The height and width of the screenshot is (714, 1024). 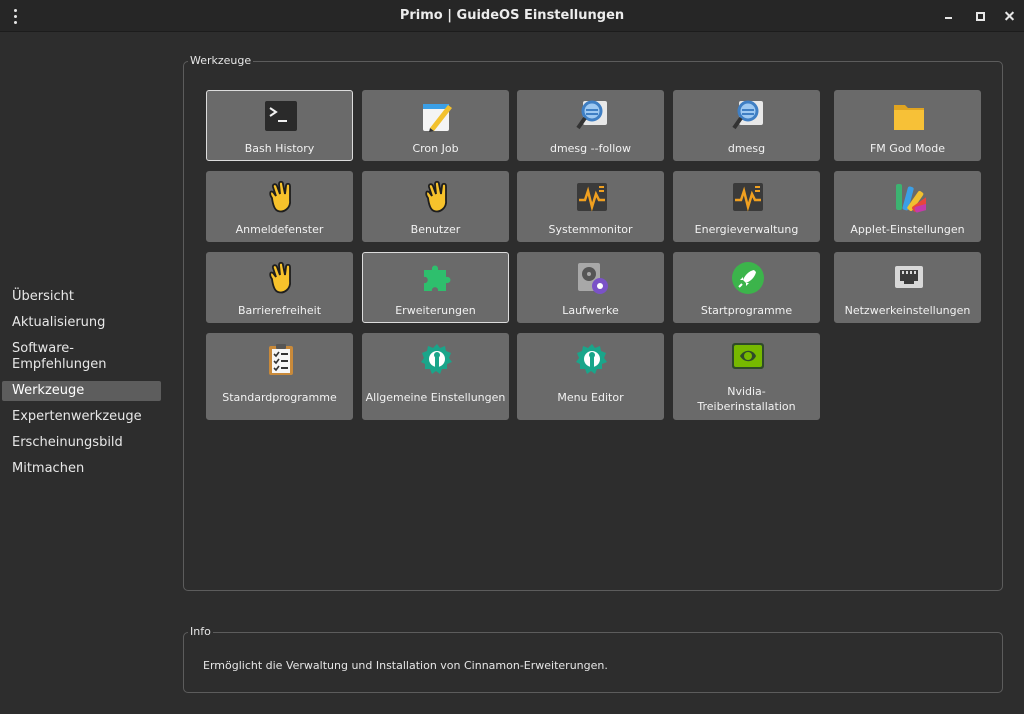 What do you see at coordinates (81, 417) in the screenshot?
I see `sidebar-item-expertenwerkzeuge: Expertenwerkzeuge` at bounding box center [81, 417].